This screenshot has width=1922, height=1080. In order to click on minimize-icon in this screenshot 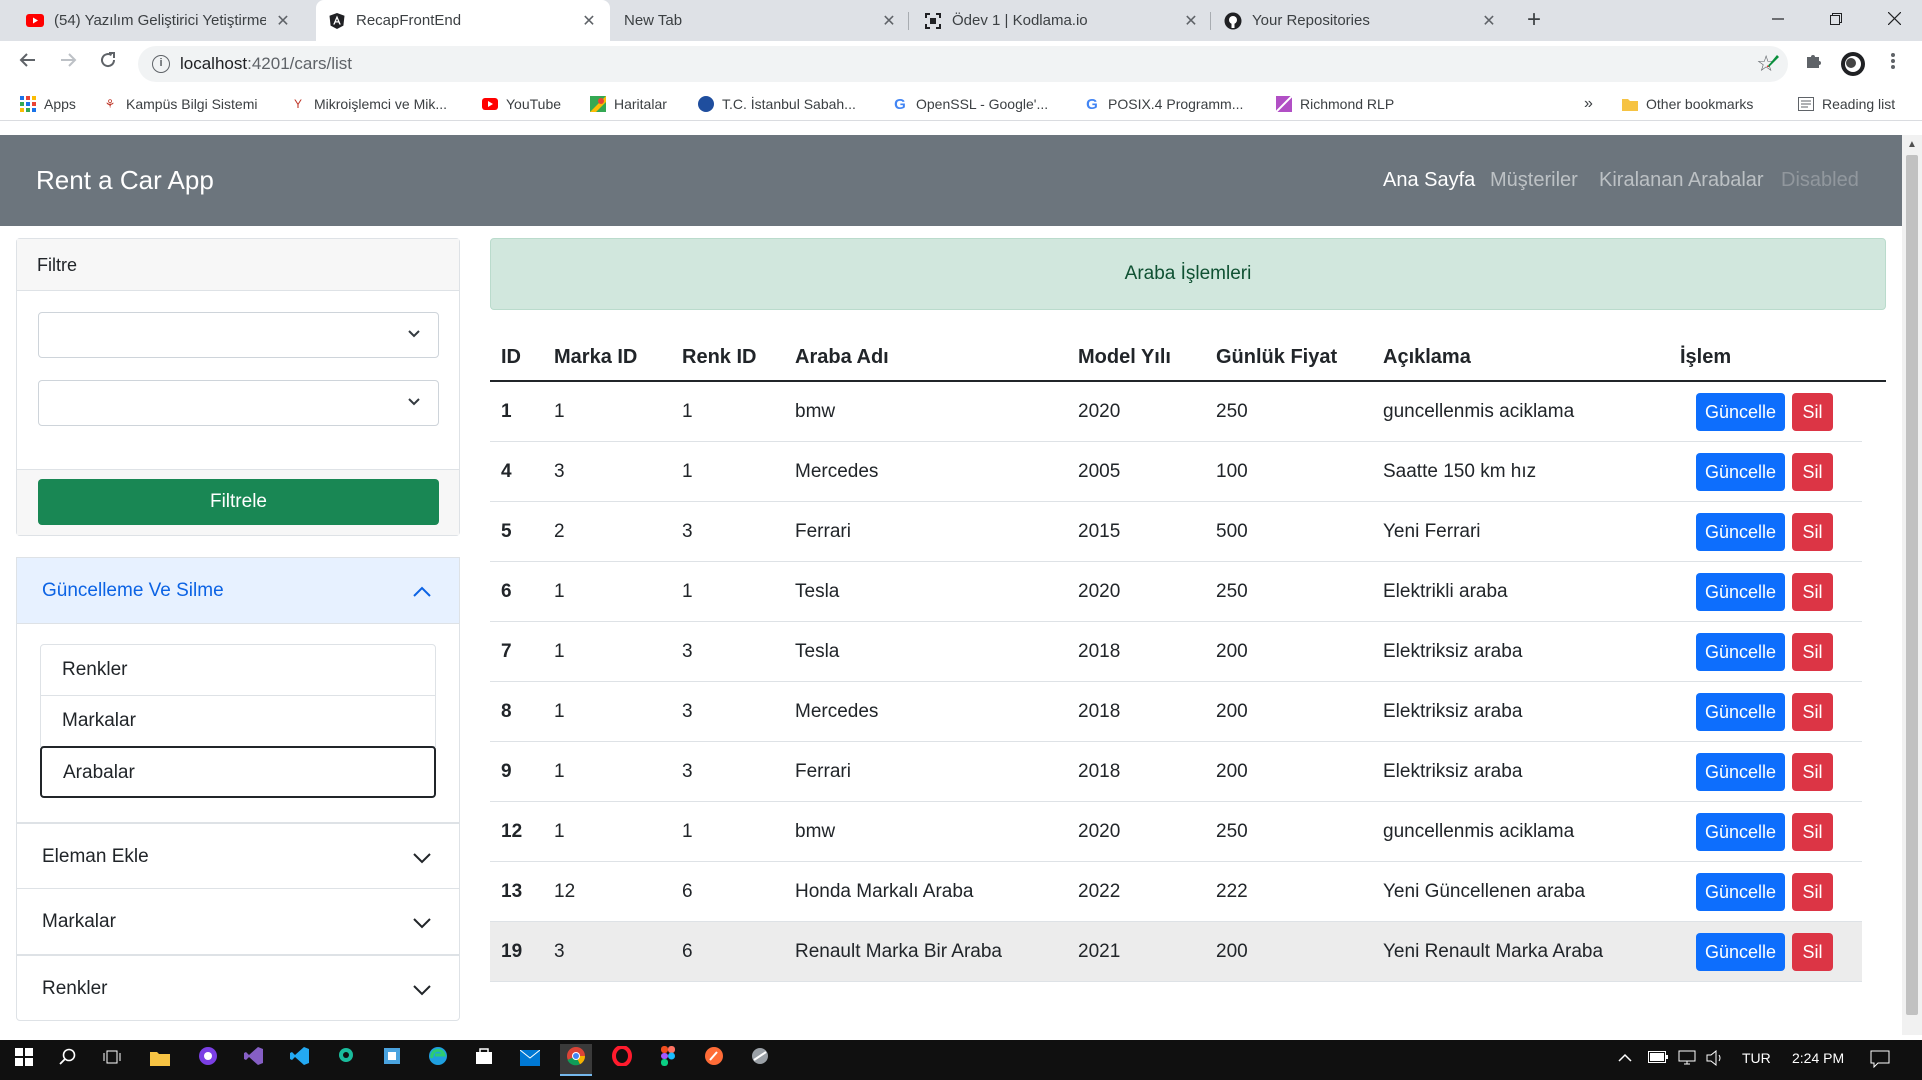, I will do `click(1778, 20)`.